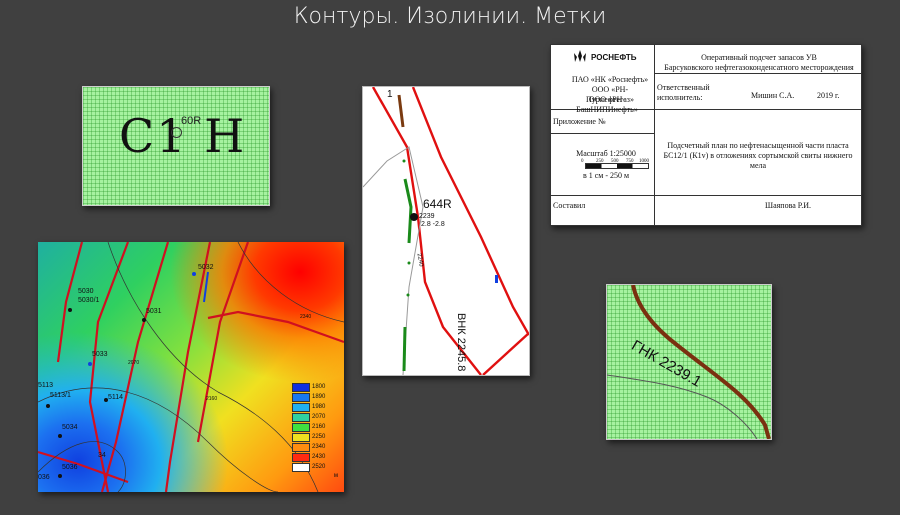 Image resolution: width=900 pixels, height=515 pixels. I want to click on well-contour-panel: 644R 2239 2.8 -2.8 2240 ВНК 2245.8 1, so click(446, 231).